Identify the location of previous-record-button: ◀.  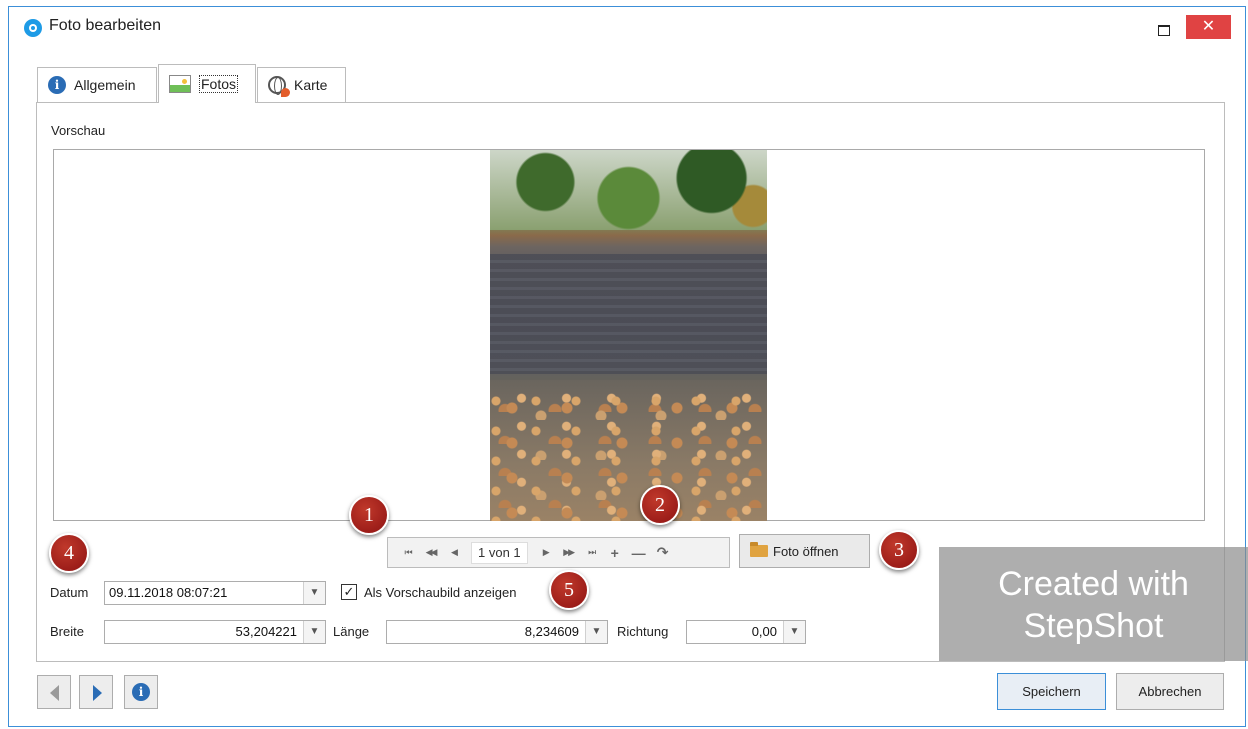
(453, 552).